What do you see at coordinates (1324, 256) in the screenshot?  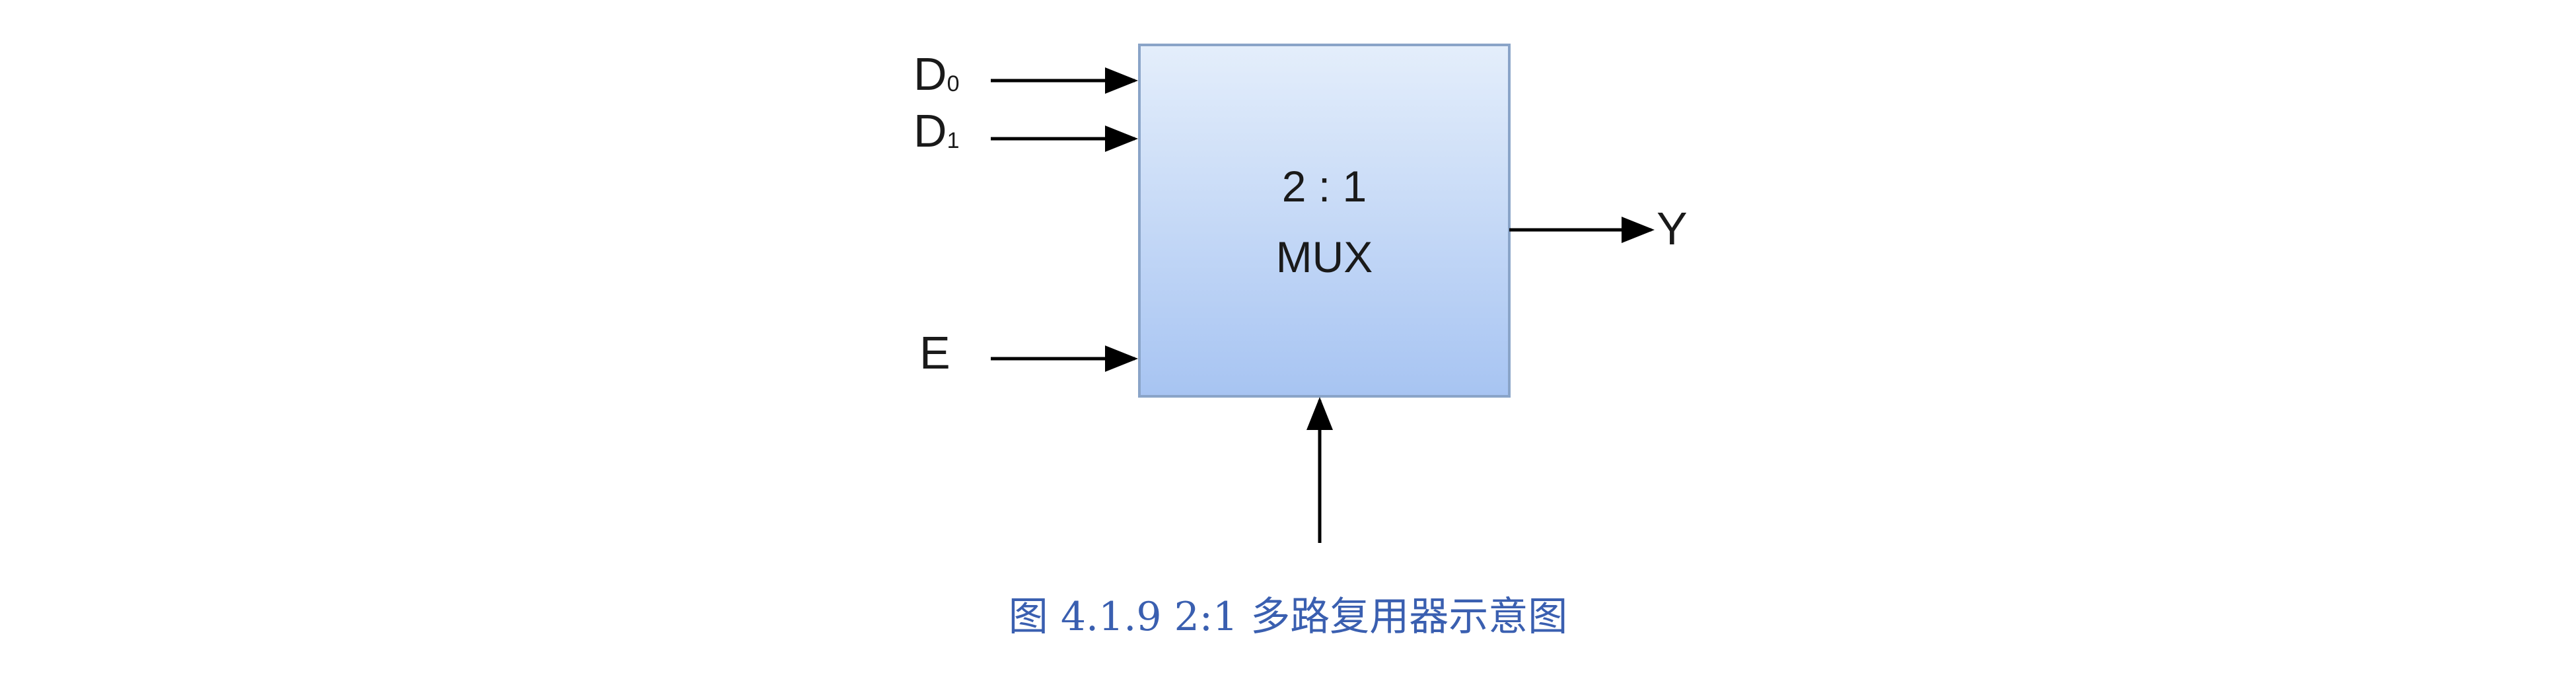 I see `mux-name-label: MUX` at bounding box center [1324, 256].